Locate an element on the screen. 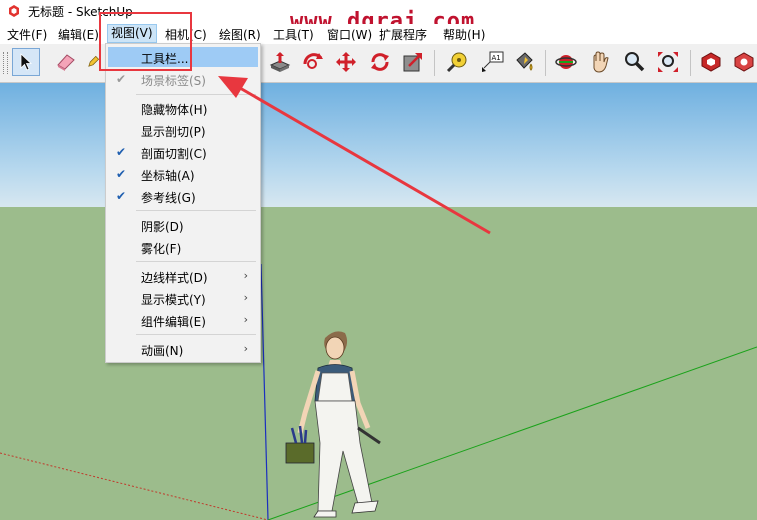 This screenshot has width=757, height=520. pan-tool-button is located at coordinates (600, 62).